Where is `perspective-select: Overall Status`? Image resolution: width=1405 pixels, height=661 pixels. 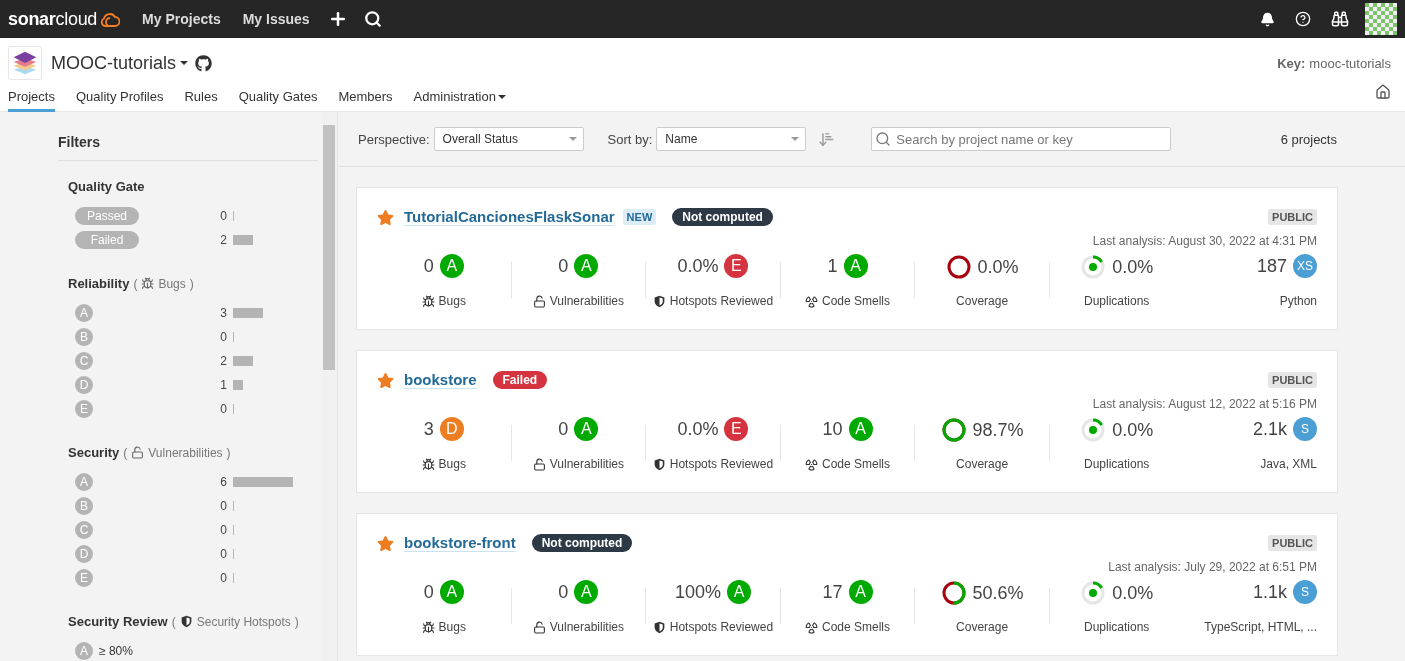 perspective-select: Overall Status is located at coordinates (508, 139).